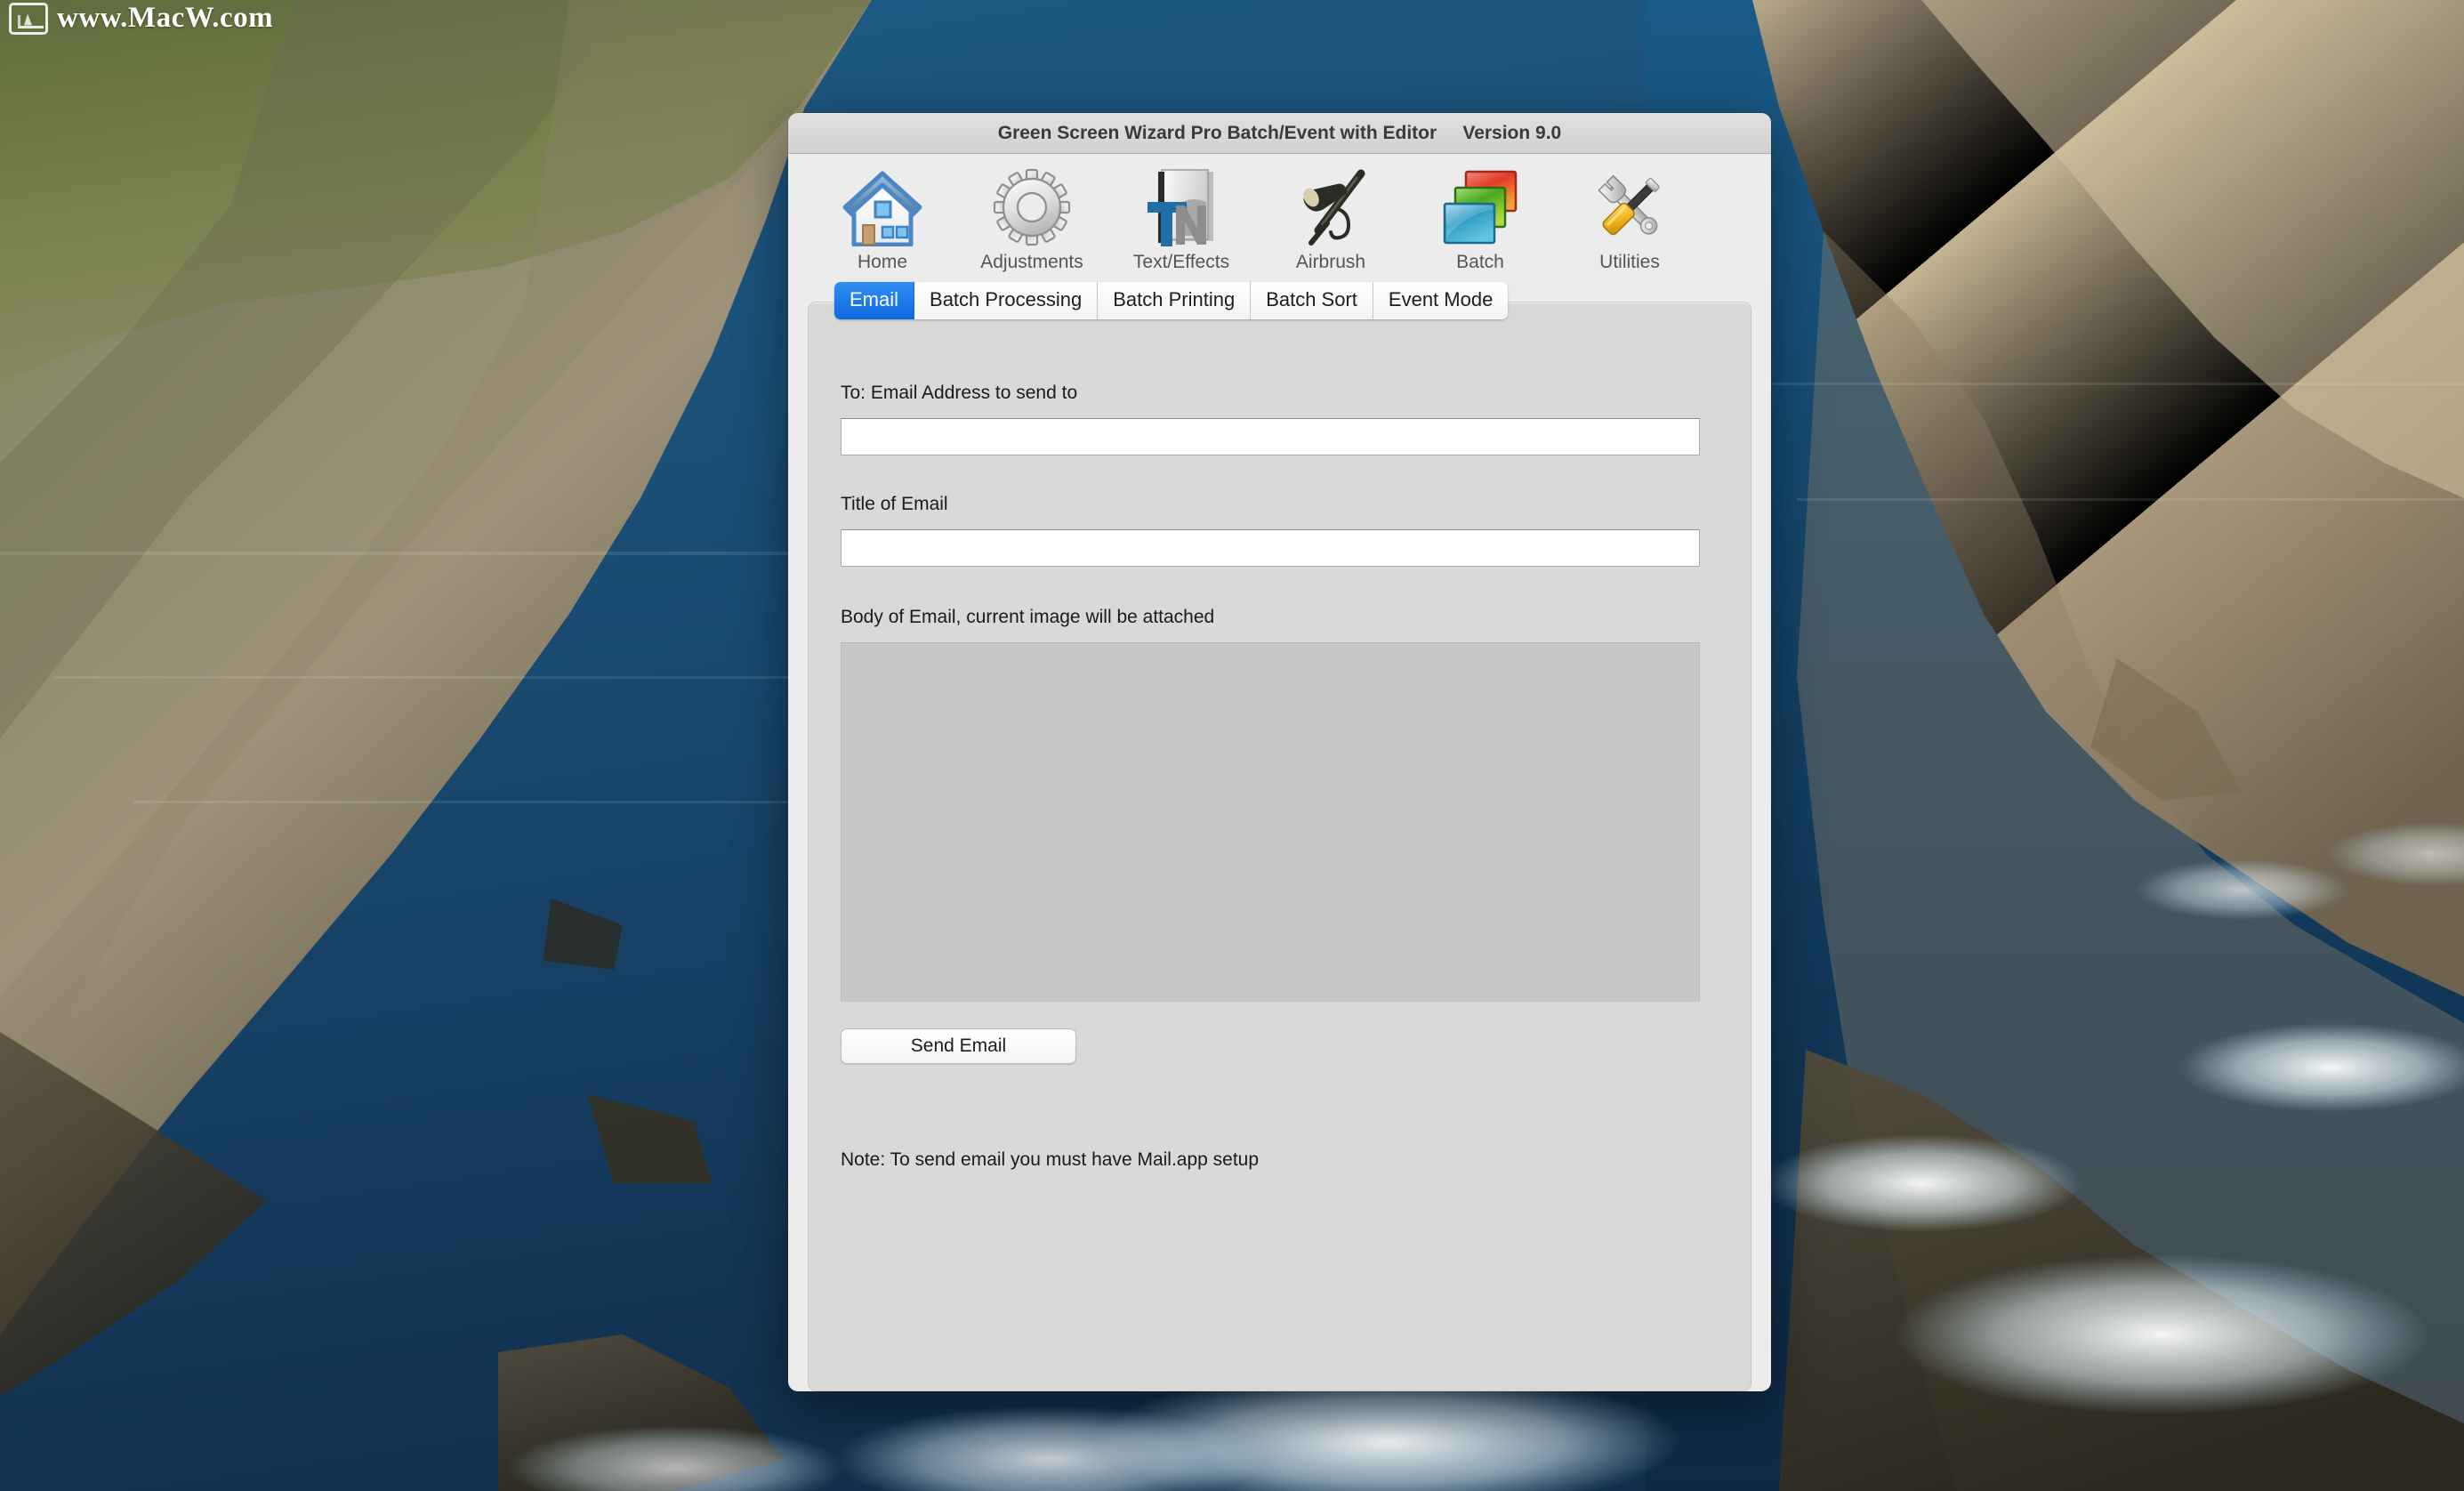 This screenshot has height=1491, width=2464. Describe the element at coordinates (28, 18) in the screenshot. I see `monitor-icon` at that location.